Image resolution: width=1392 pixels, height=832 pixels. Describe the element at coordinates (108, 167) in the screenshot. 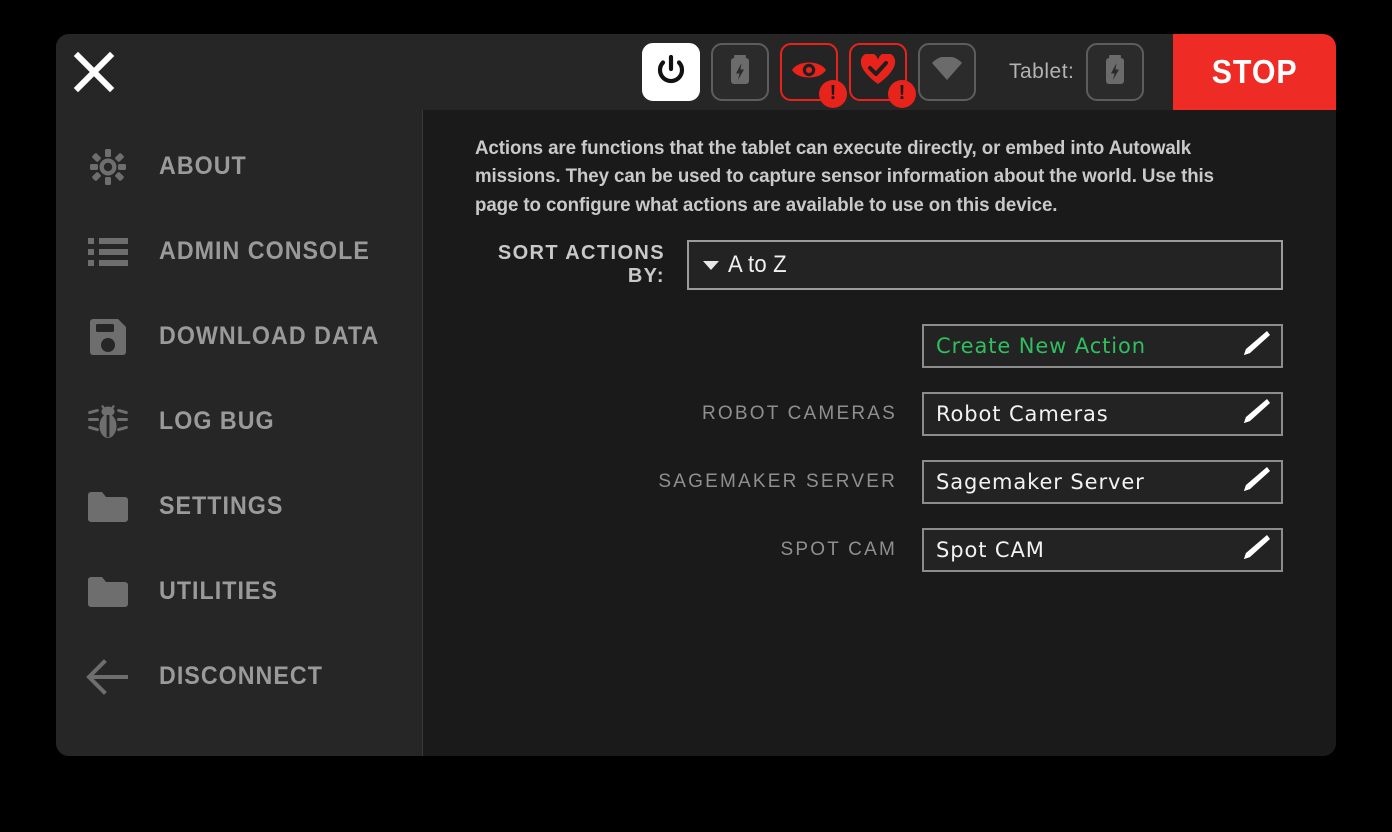

I see `gear-icon` at that location.